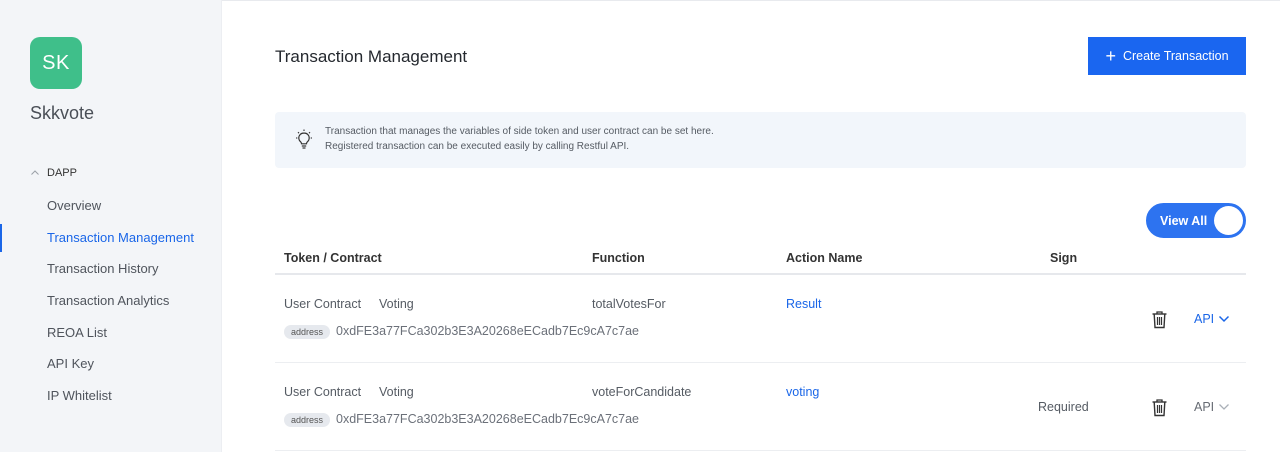  Describe the element at coordinates (333, 258) in the screenshot. I see `column-header-token: Token / Contract` at that location.